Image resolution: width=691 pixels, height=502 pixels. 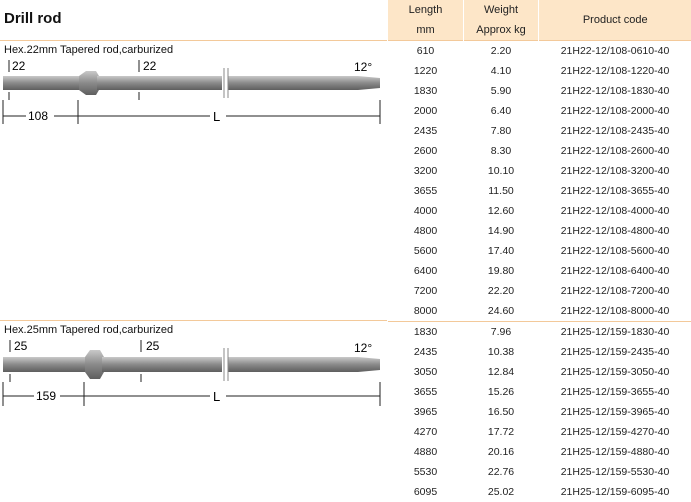 What do you see at coordinates (88, 330) in the screenshot?
I see `section-2-label: Hex.25mm Tapered rod,carburized` at bounding box center [88, 330].